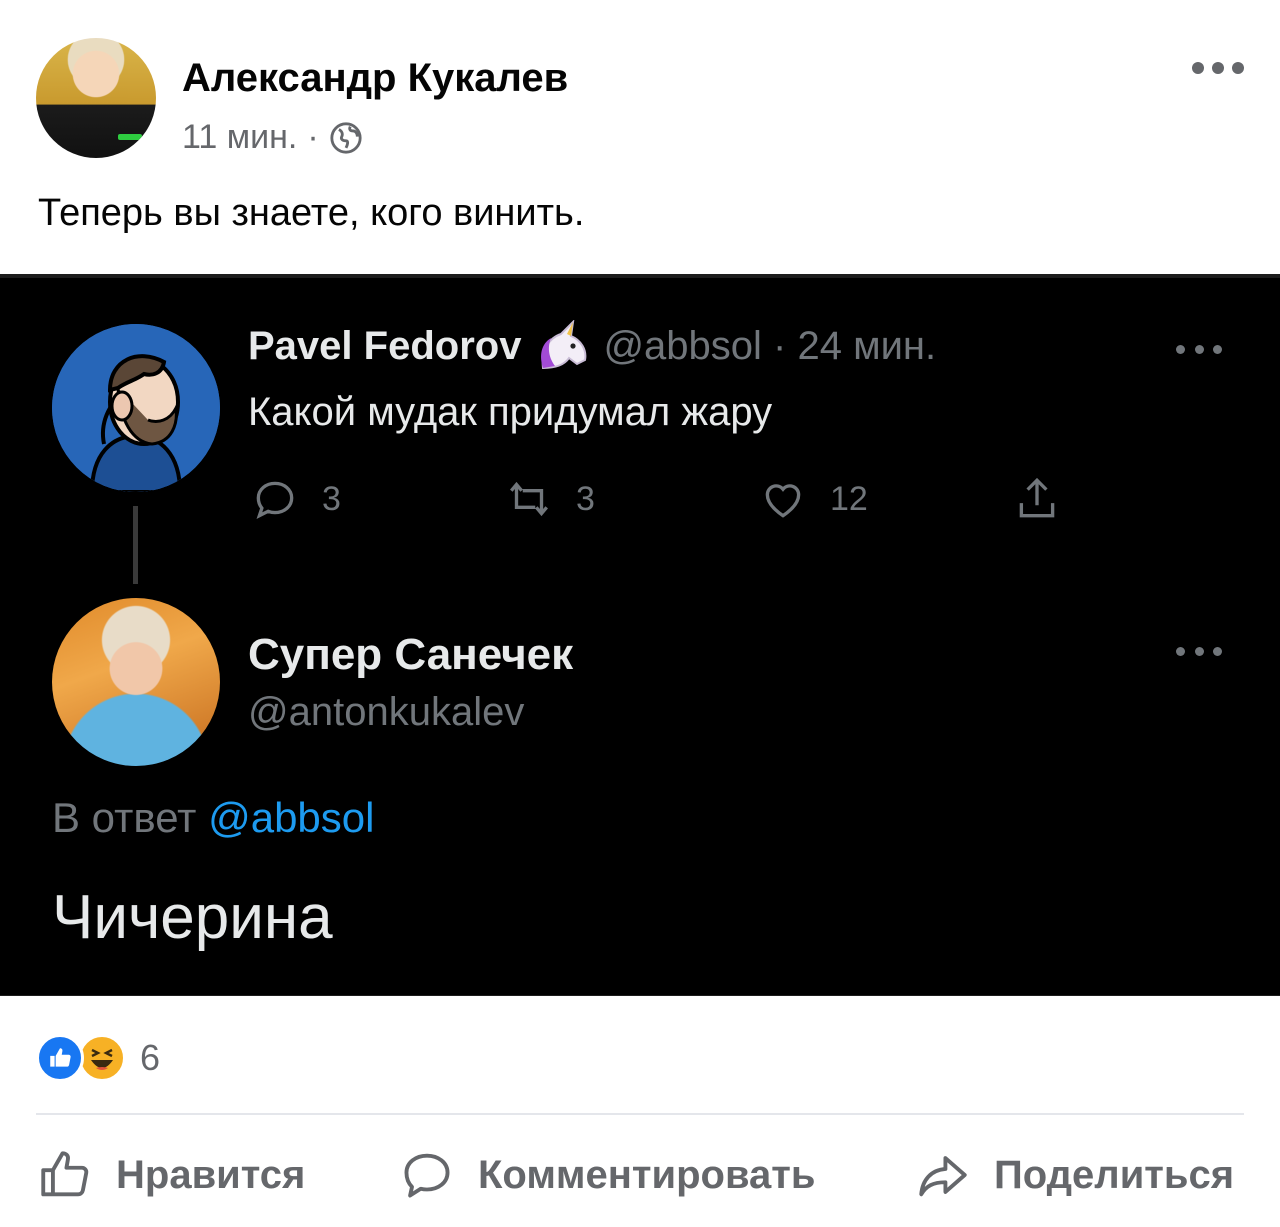 The width and height of the screenshot is (1280, 1227). I want to click on divider, so click(640, 1114).